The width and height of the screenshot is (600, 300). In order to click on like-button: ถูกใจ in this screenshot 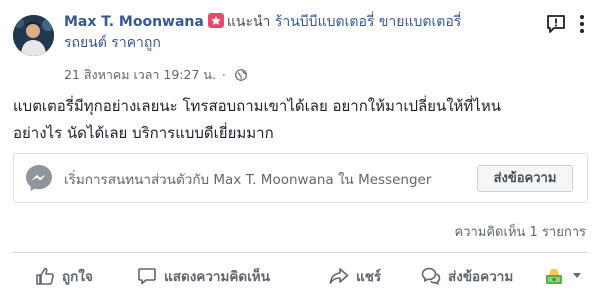, I will do `click(64, 276)`.